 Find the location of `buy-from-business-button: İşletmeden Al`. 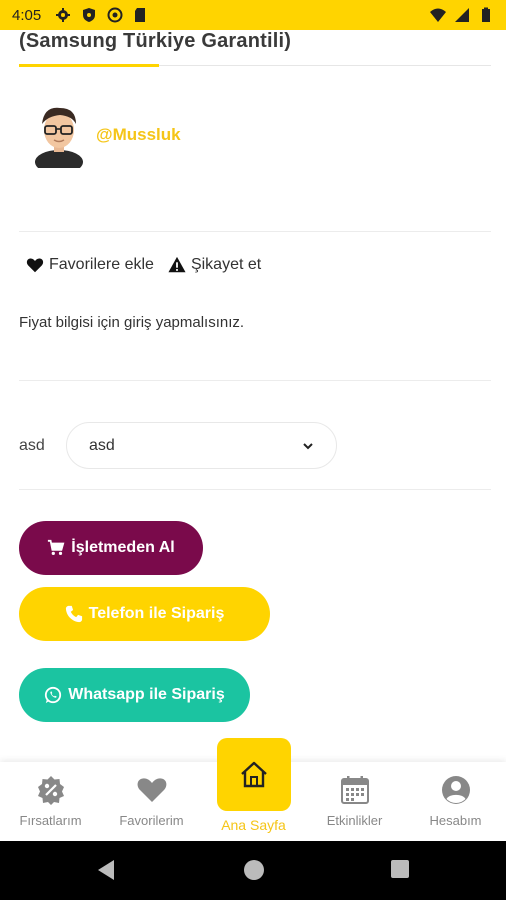

buy-from-business-button: İşletmeden Al is located at coordinates (111, 548).